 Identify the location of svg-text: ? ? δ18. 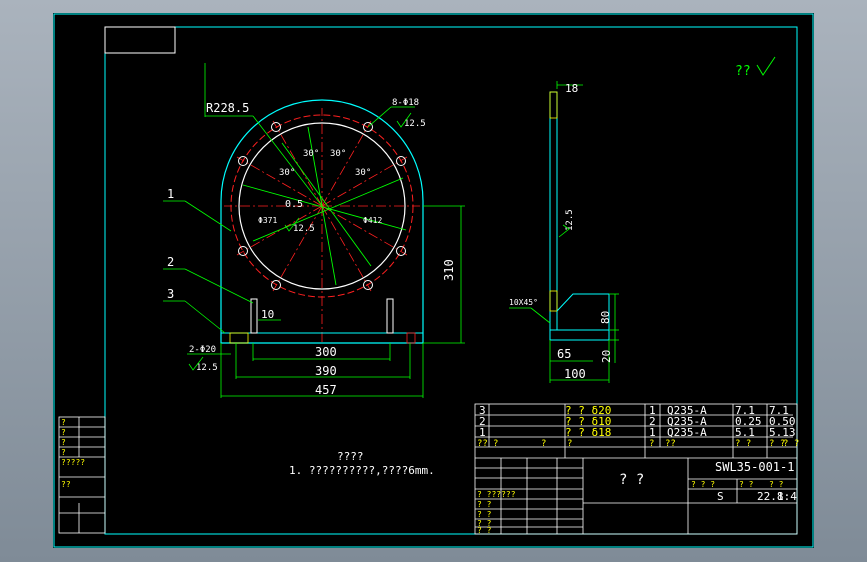
(588, 432).